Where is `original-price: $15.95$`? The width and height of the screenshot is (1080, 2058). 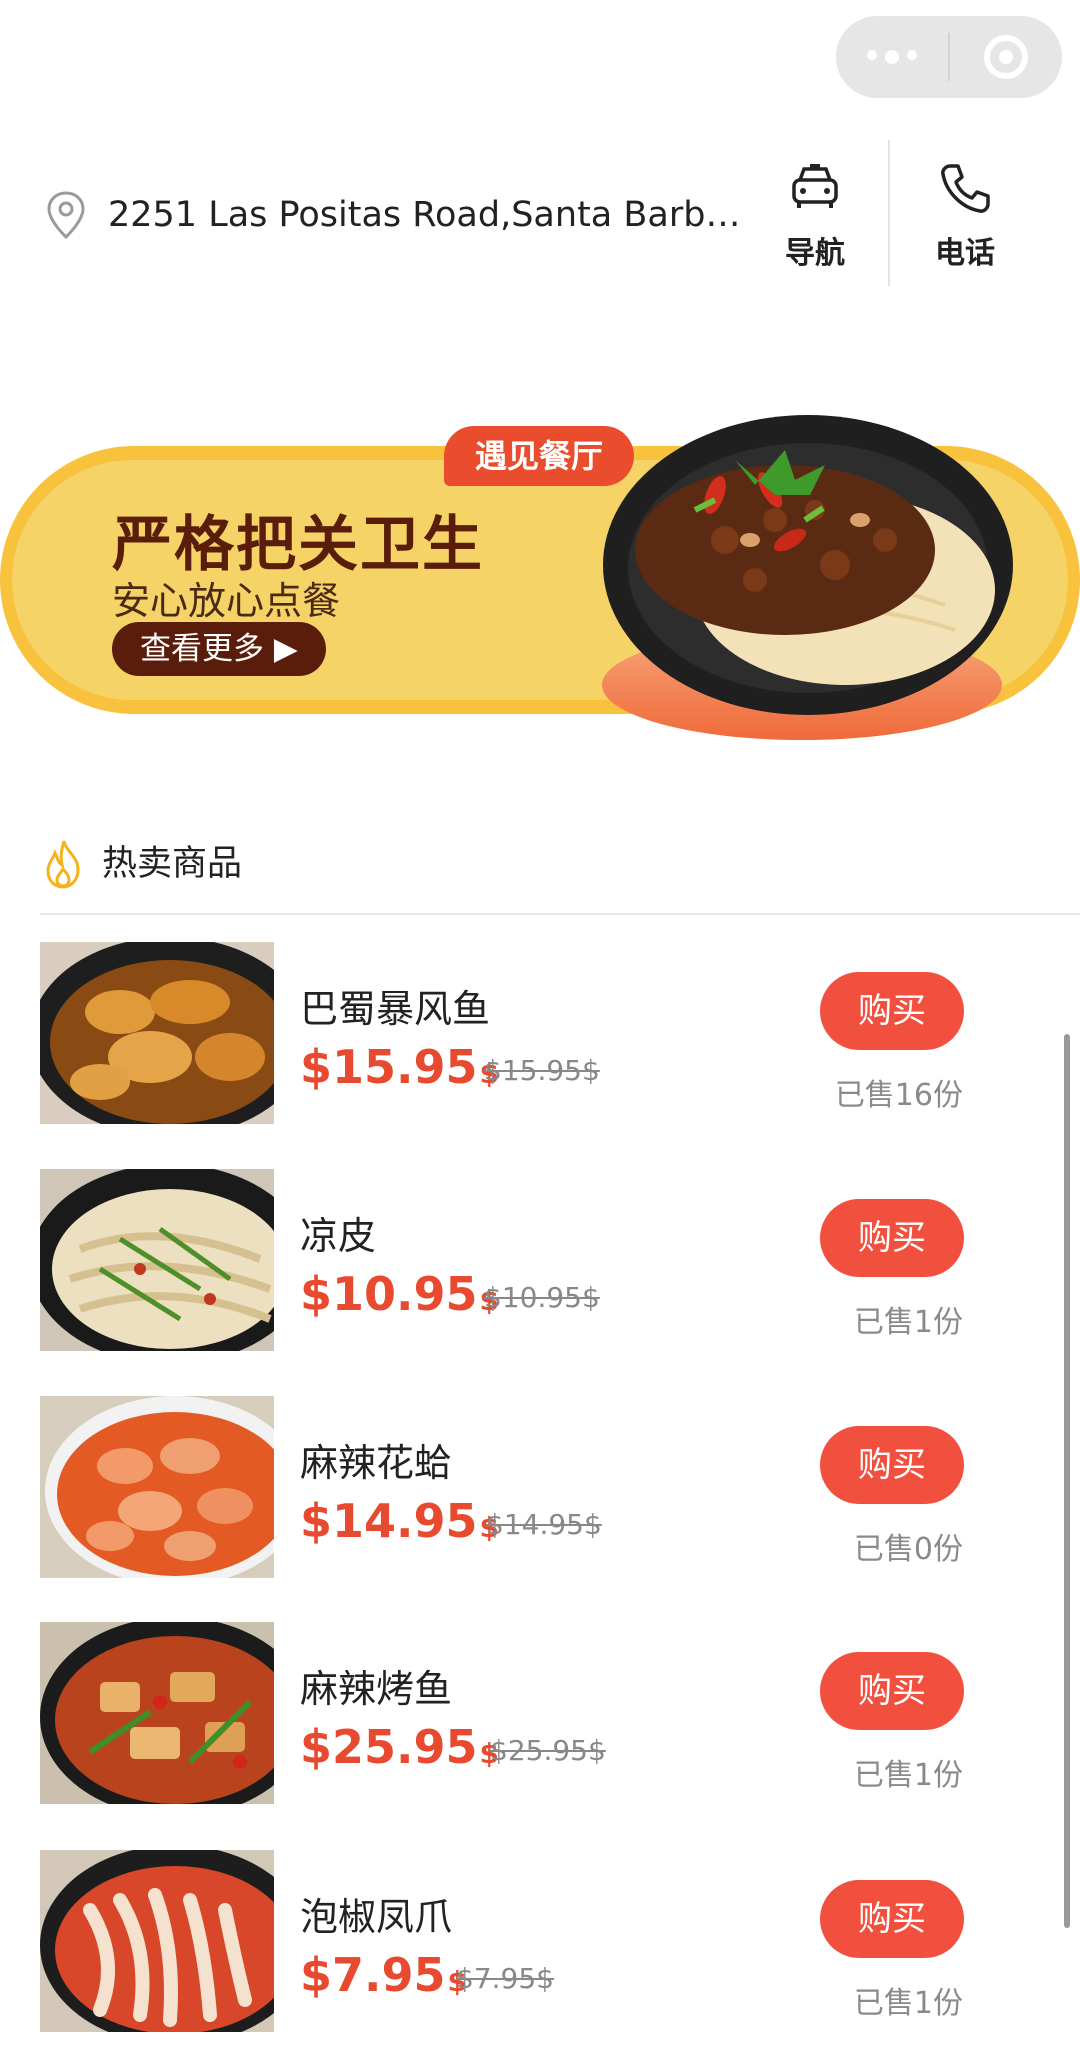
original-price: $15.95$ is located at coordinates (542, 1070).